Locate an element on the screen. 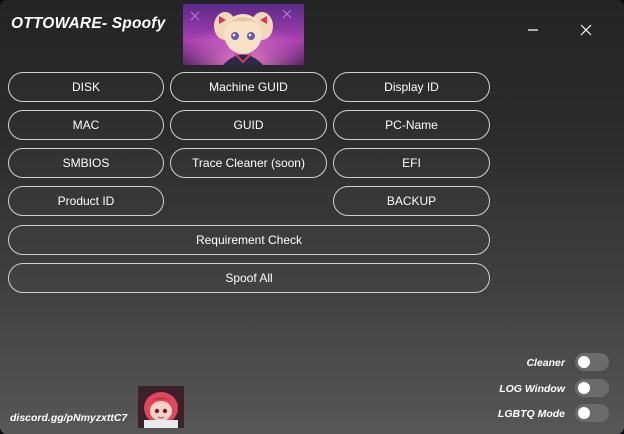  lgbtq-mode-toggle is located at coordinates (592, 413).